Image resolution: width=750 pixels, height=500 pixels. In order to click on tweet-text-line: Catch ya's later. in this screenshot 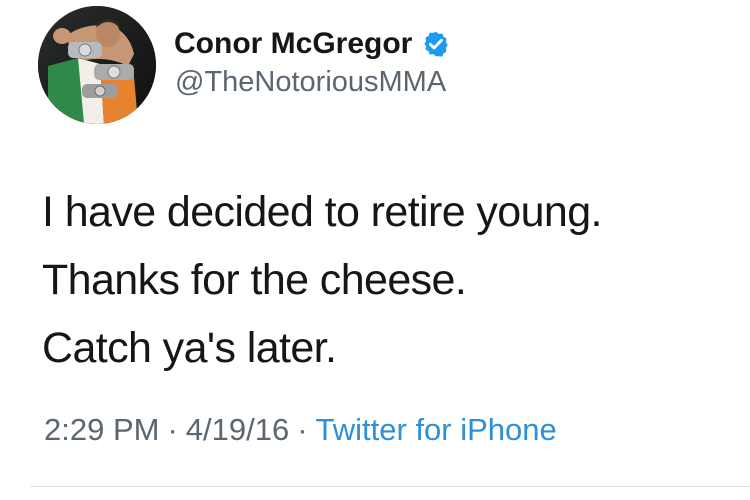, I will do `click(189, 348)`.